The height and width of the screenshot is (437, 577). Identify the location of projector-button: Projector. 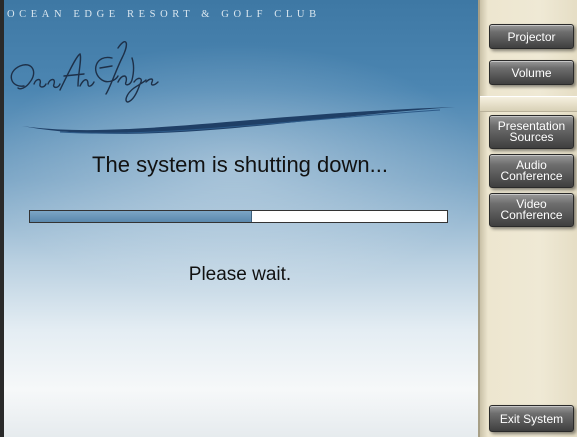
(531, 36).